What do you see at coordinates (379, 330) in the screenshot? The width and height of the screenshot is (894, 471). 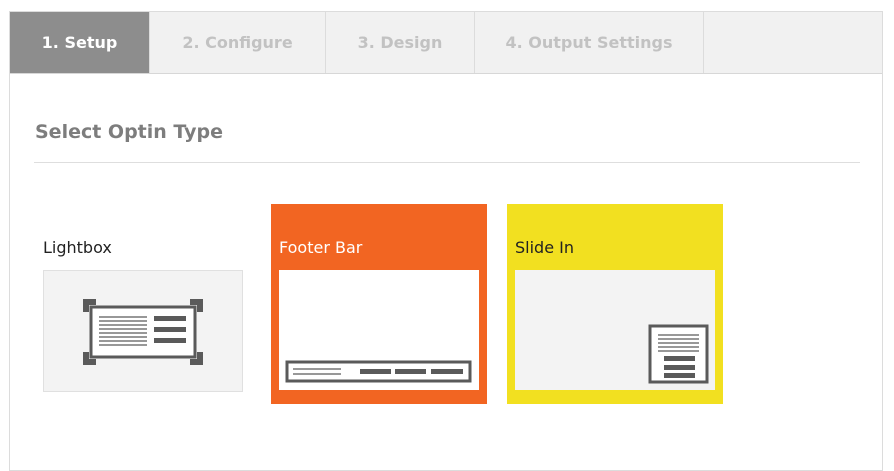 I see `footer-bar-preview` at bounding box center [379, 330].